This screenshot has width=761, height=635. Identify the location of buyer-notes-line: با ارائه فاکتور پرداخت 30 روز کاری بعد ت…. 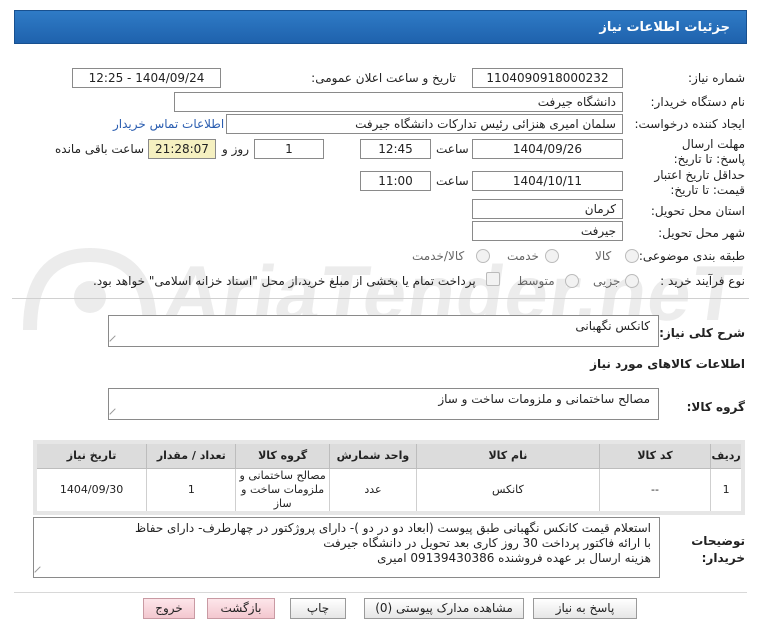
(487, 543).